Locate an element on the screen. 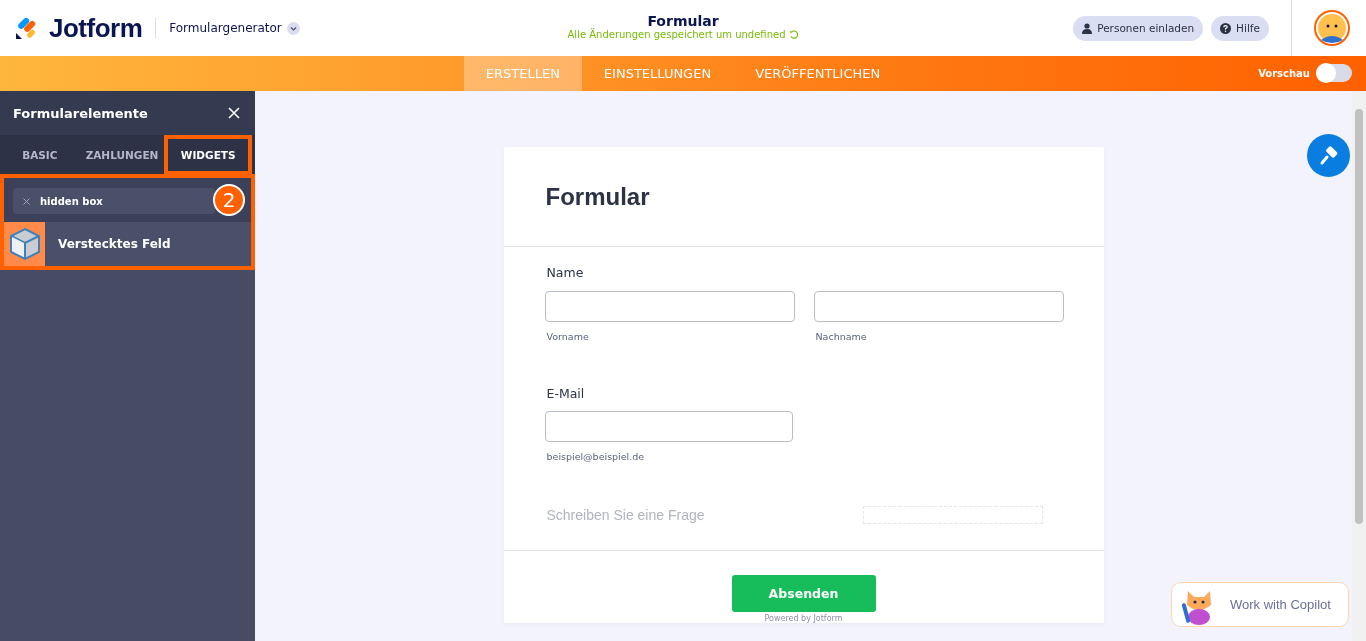 This screenshot has width=1366, height=641. clear-icon is located at coordinates (26, 201).